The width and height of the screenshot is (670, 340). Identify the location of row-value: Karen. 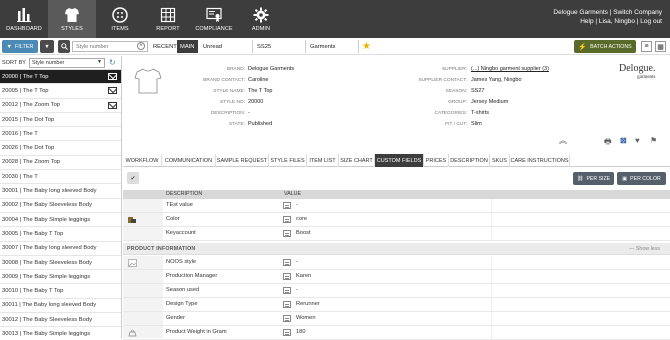
(303, 276).